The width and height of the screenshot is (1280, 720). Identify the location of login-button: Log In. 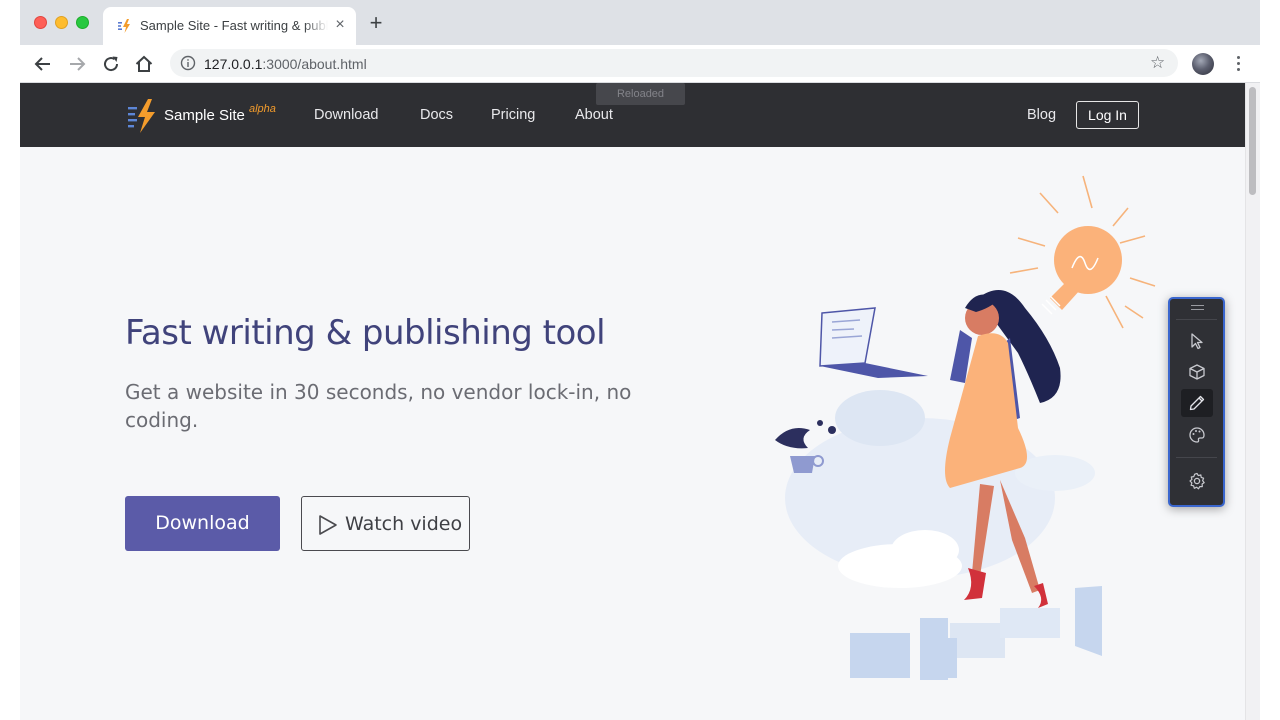
(1107, 115).